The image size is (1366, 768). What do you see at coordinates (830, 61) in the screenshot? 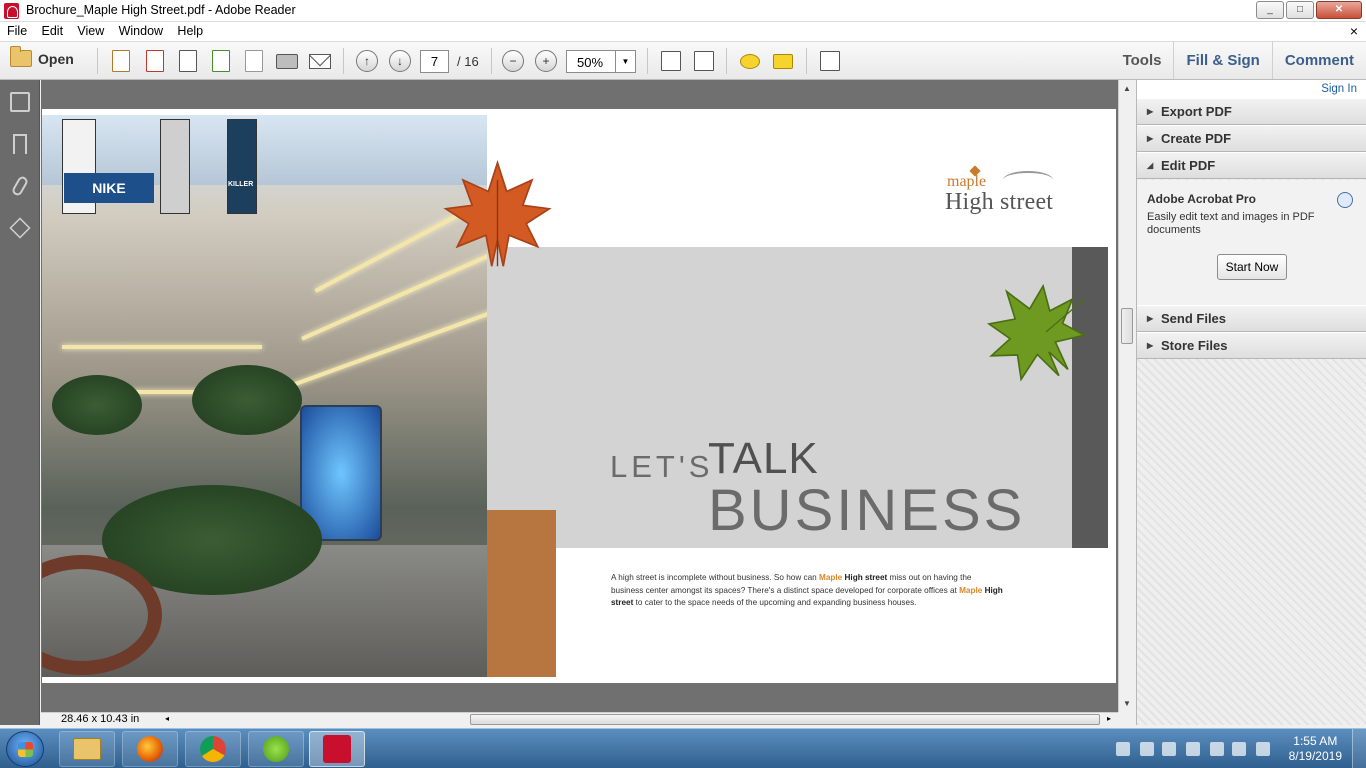
I see `full-screen-icon` at bounding box center [830, 61].